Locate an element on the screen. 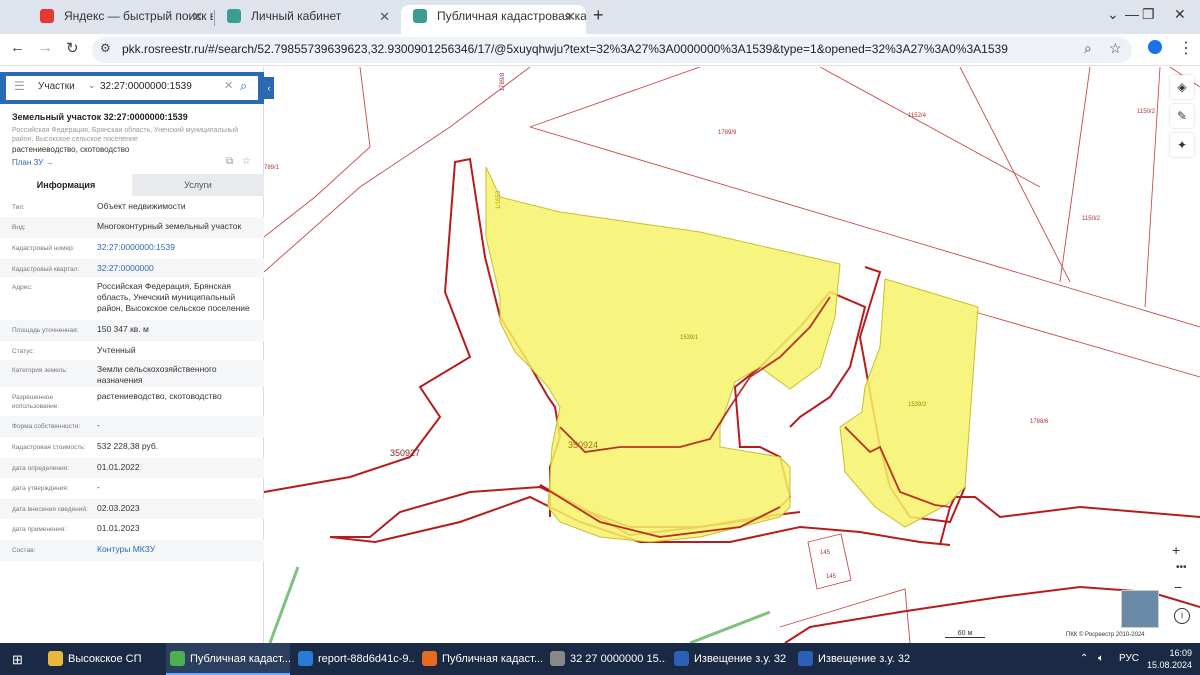  search-input: 32:27:0000000:1539 is located at coordinates (146, 86).